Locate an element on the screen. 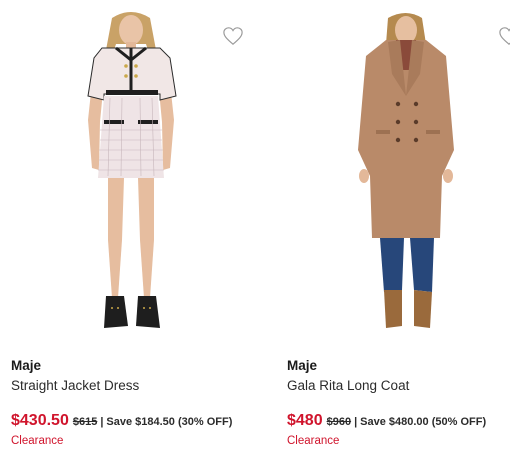  price-row: $430.50 $615 | Save $184.50 (30% OFF) is located at coordinates (121, 421).